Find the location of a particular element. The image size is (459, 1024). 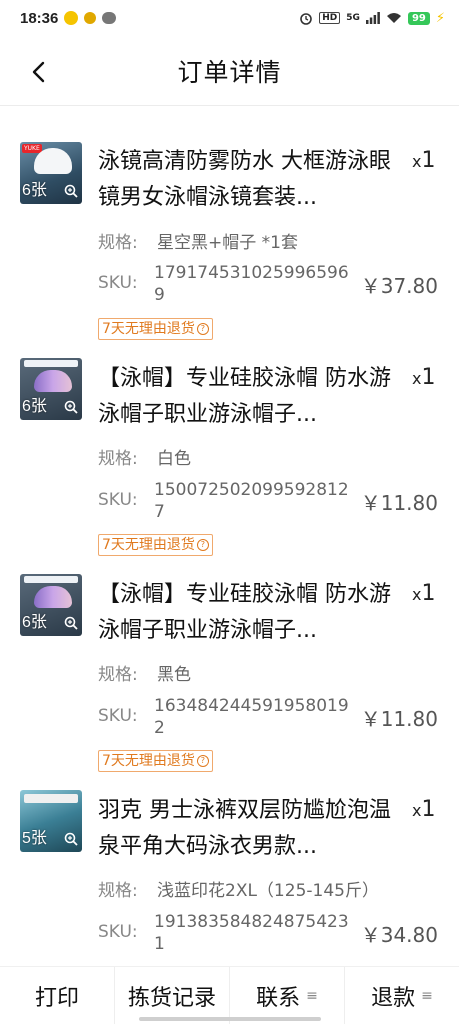

status-time: 18:36 is located at coordinates (39, 18).